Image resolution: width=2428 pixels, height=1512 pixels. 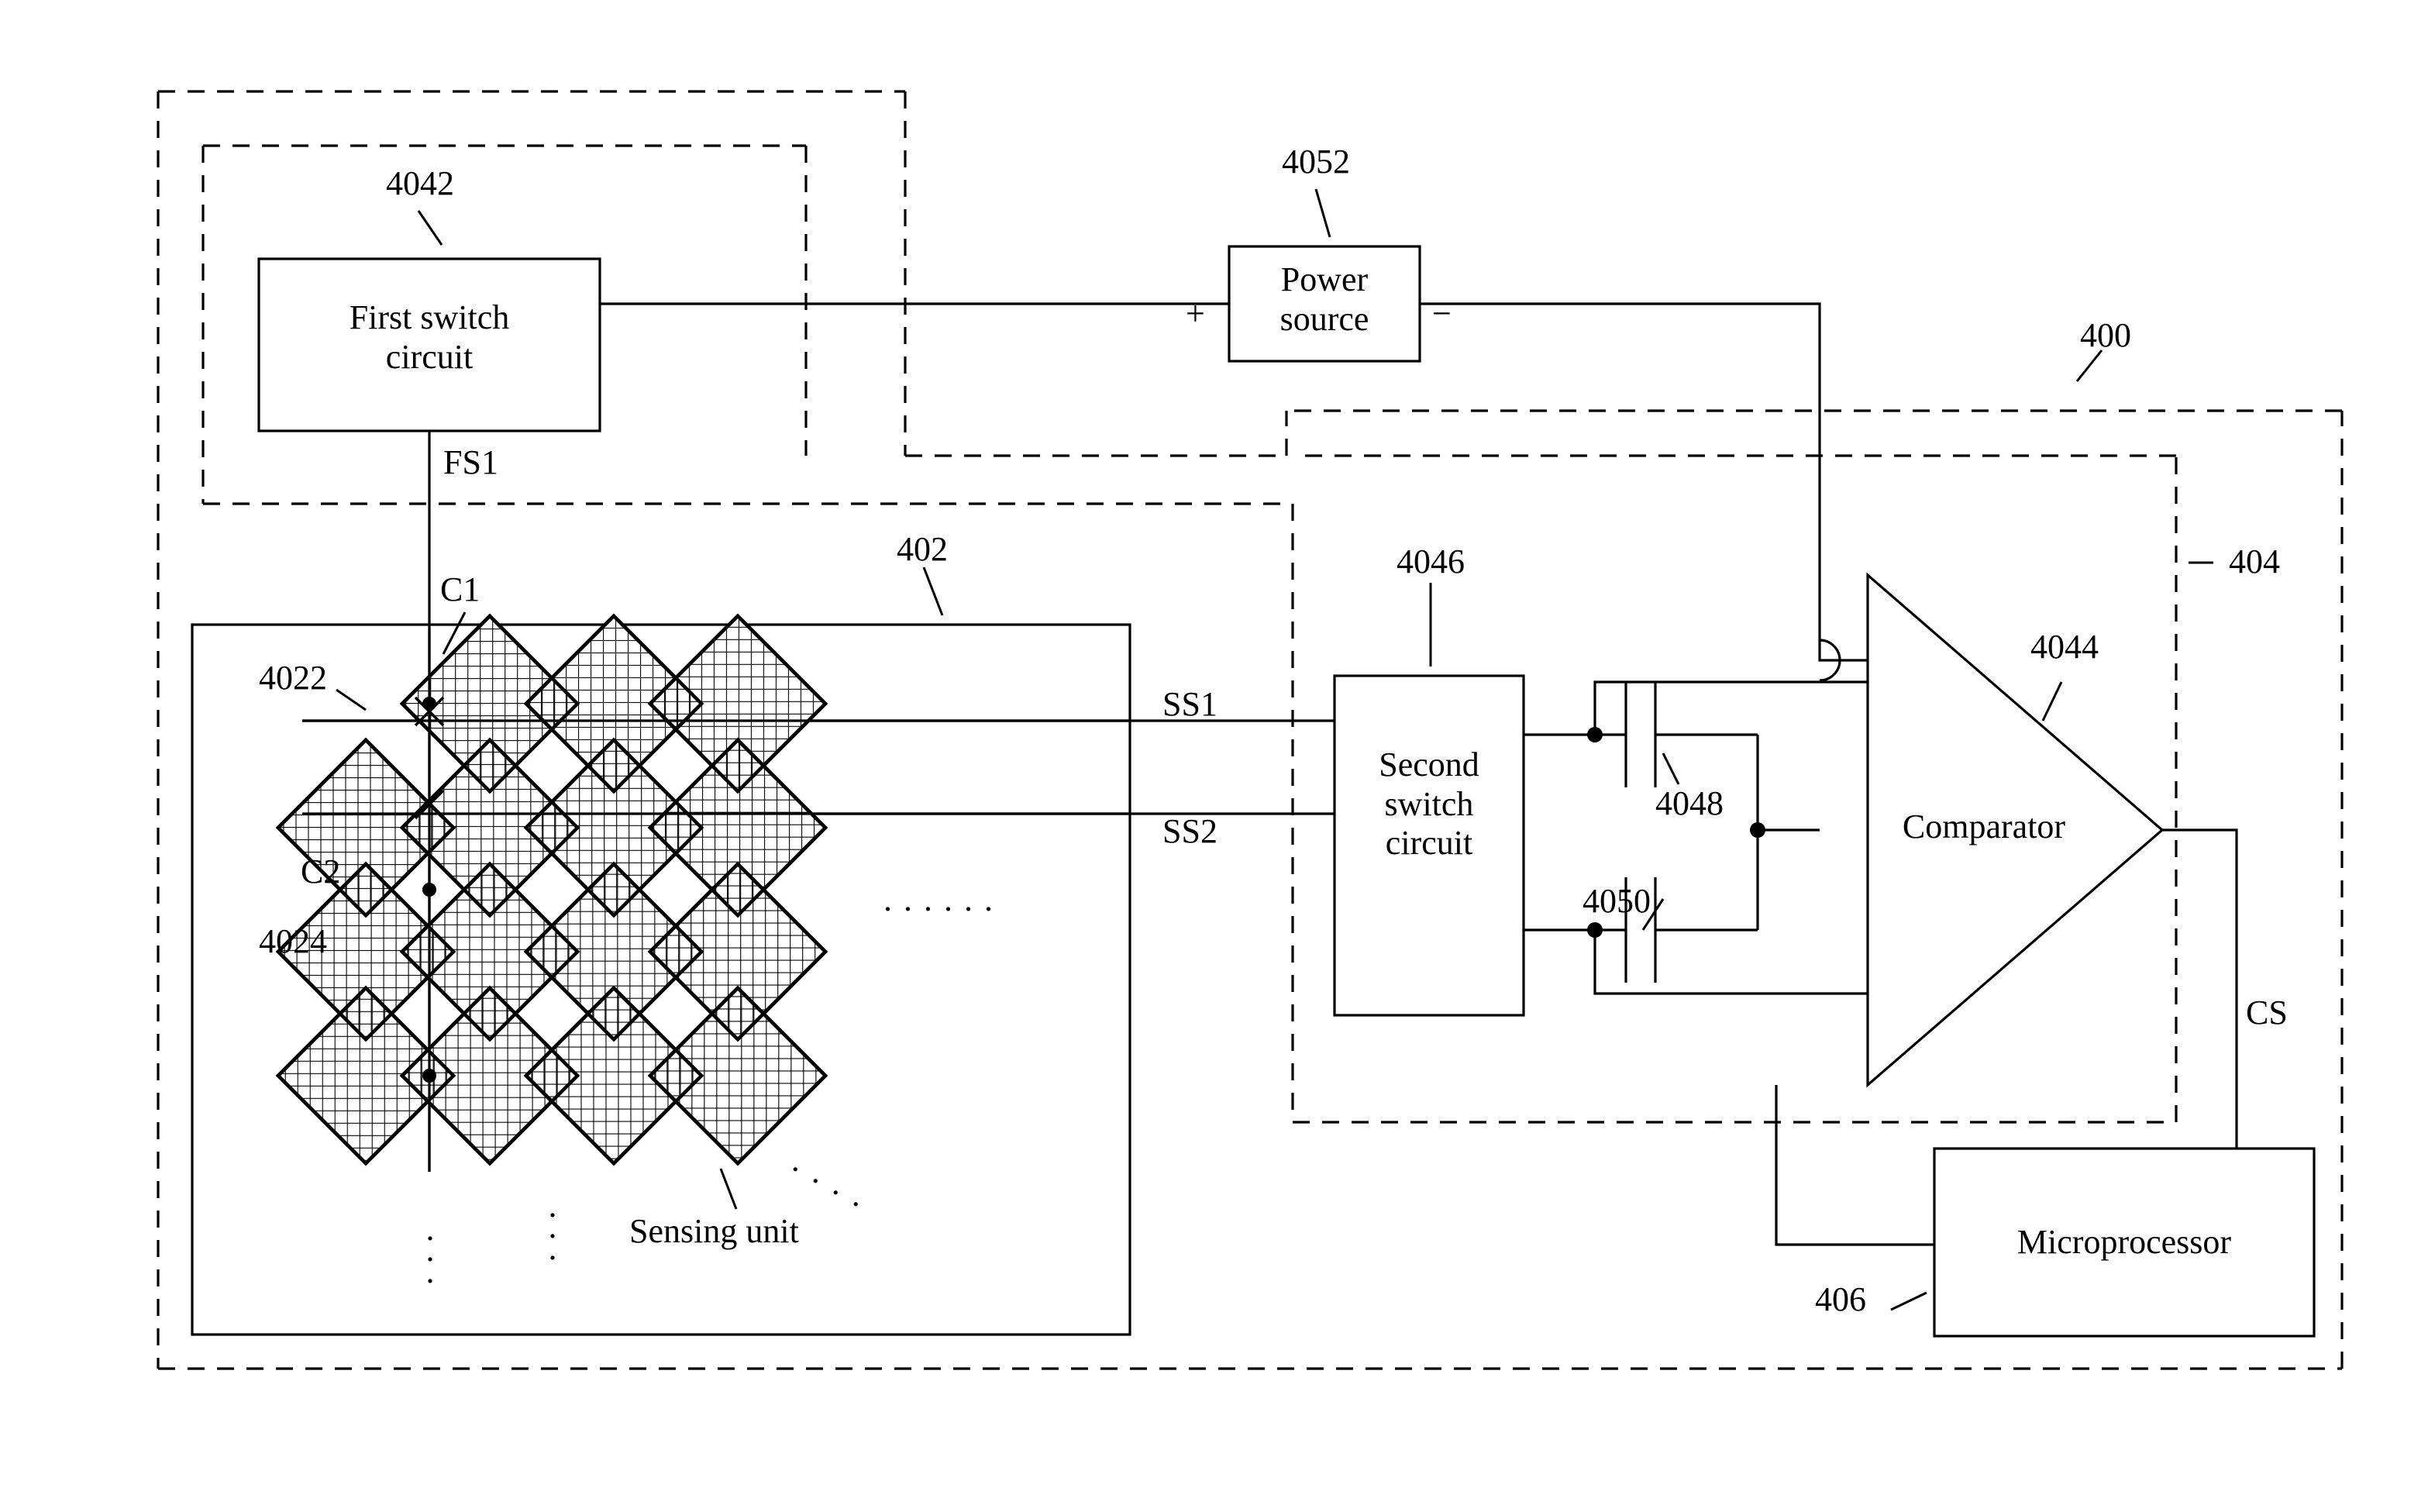 What do you see at coordinates (1431, 561) in the screenshot?
I see `ref-4046: 4046` at bounding box center [1431, 561].